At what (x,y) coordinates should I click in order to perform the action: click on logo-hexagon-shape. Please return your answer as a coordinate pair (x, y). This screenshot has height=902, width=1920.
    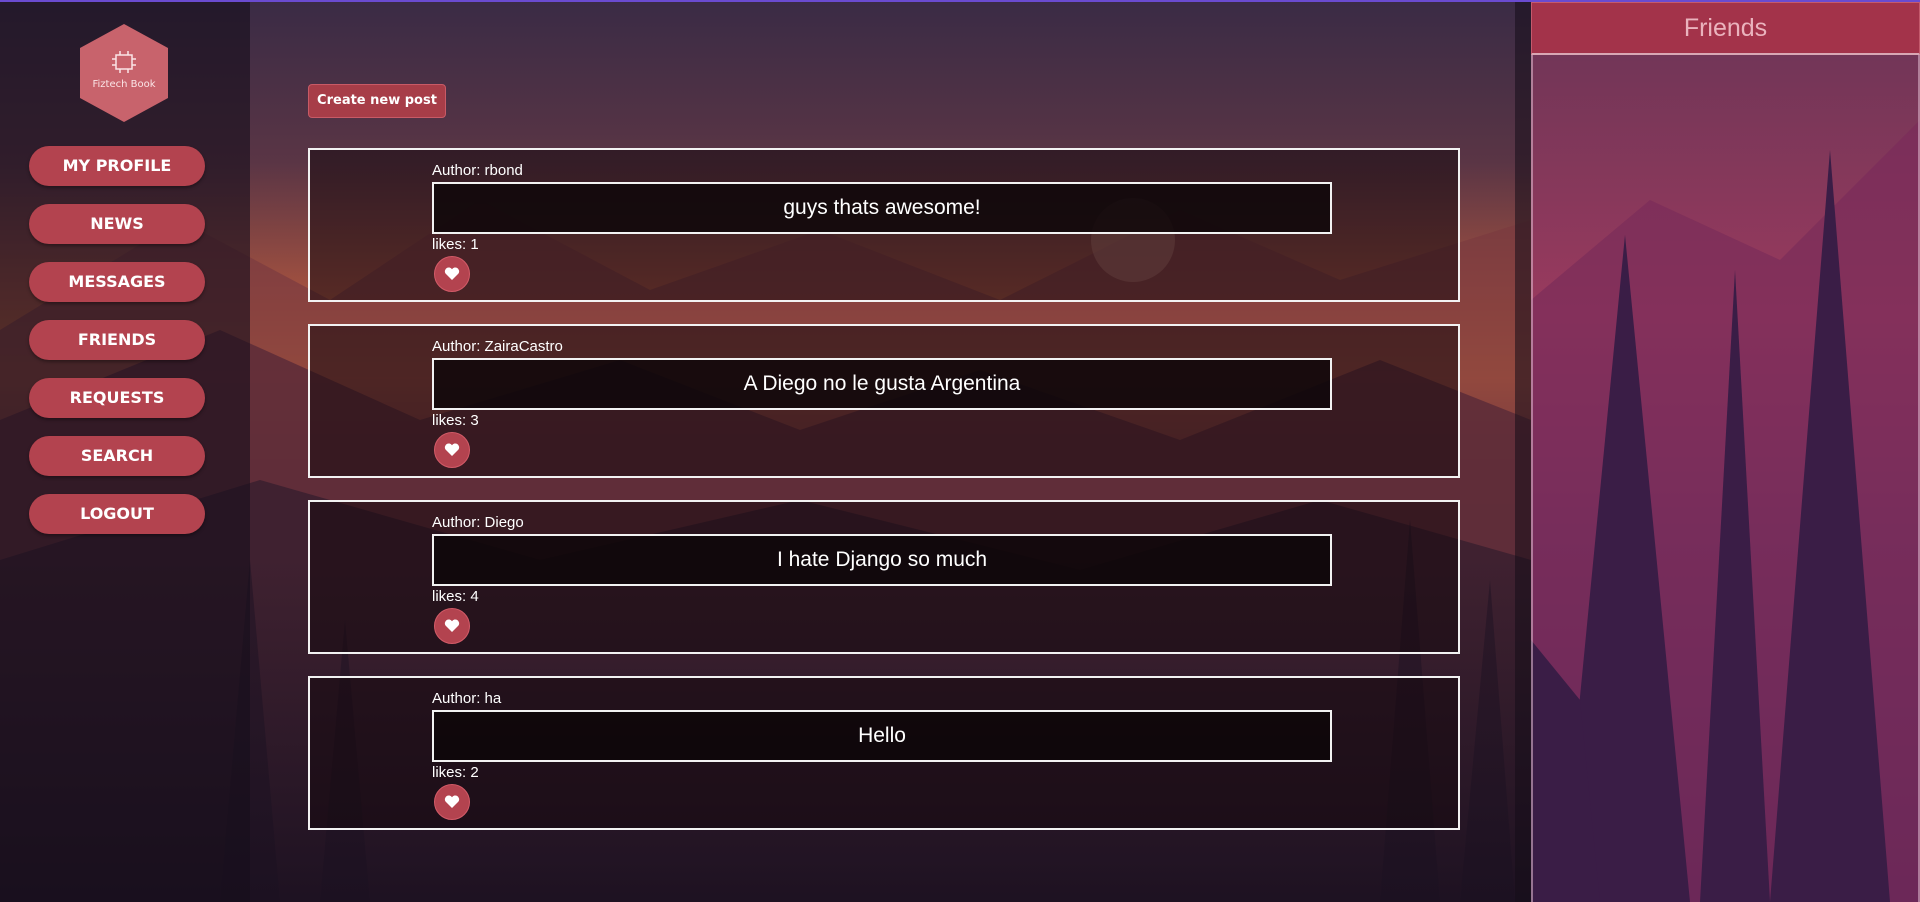
    Looking at the image, I should click on (124, 73).